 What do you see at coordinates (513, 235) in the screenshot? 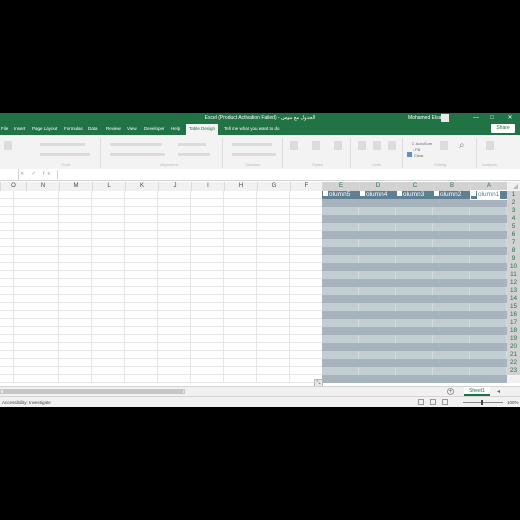
I see `row-header-6: 6` at bounding box center [513, 235].